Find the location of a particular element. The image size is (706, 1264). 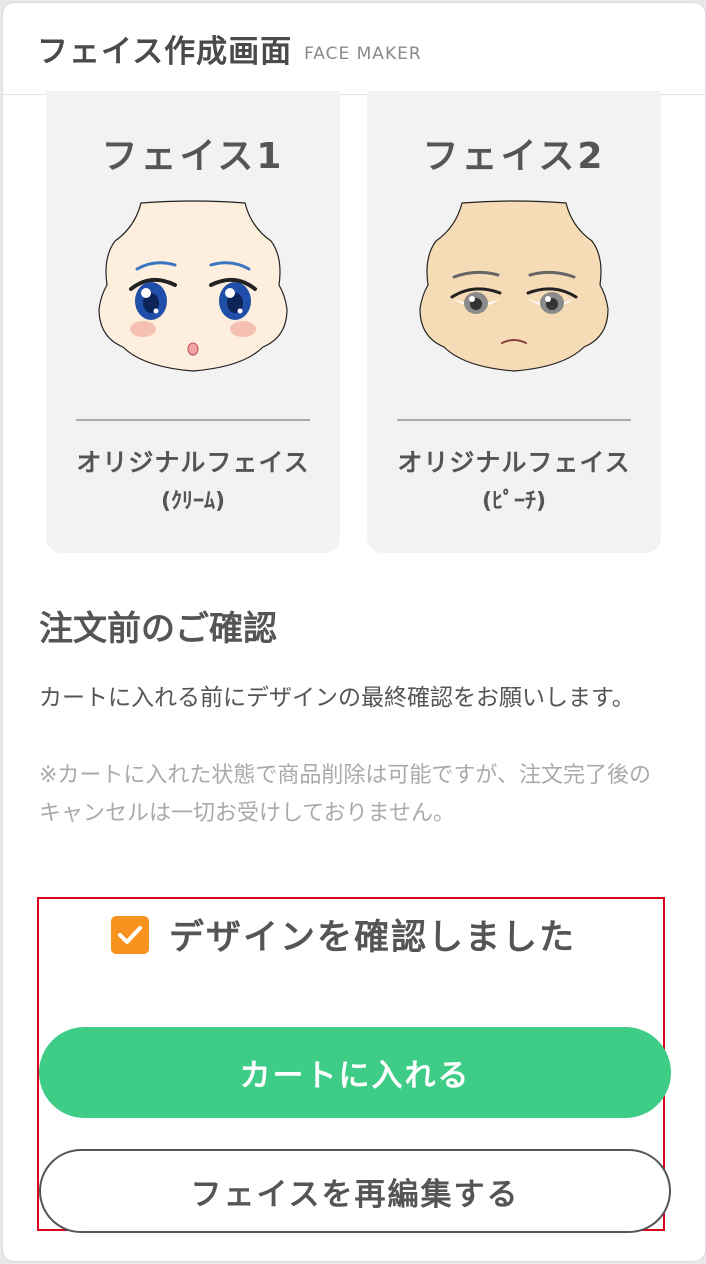

design-confirm-label: デザインを確認しました is located at coordinates (372, 934).